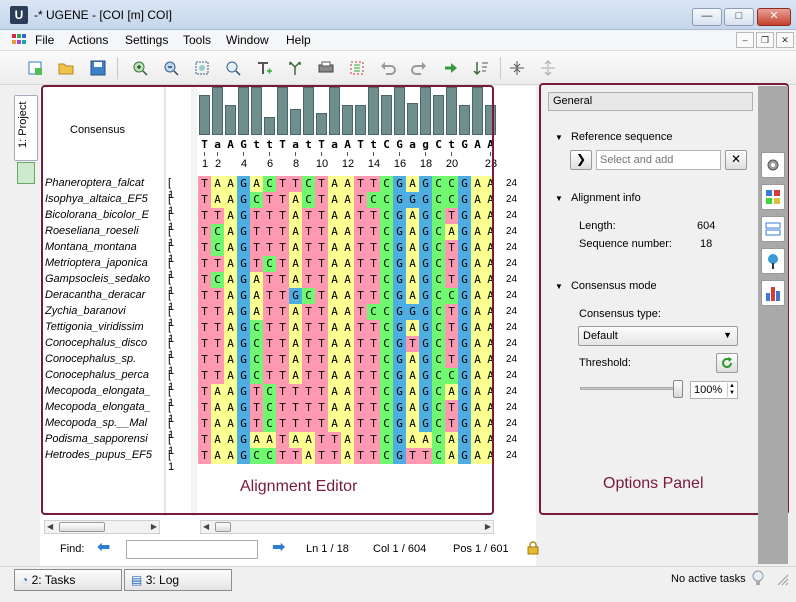 This screenshot has height=602, width=796. I want to click on sequence-position: Pos 1 / 601, so click(481, 549).